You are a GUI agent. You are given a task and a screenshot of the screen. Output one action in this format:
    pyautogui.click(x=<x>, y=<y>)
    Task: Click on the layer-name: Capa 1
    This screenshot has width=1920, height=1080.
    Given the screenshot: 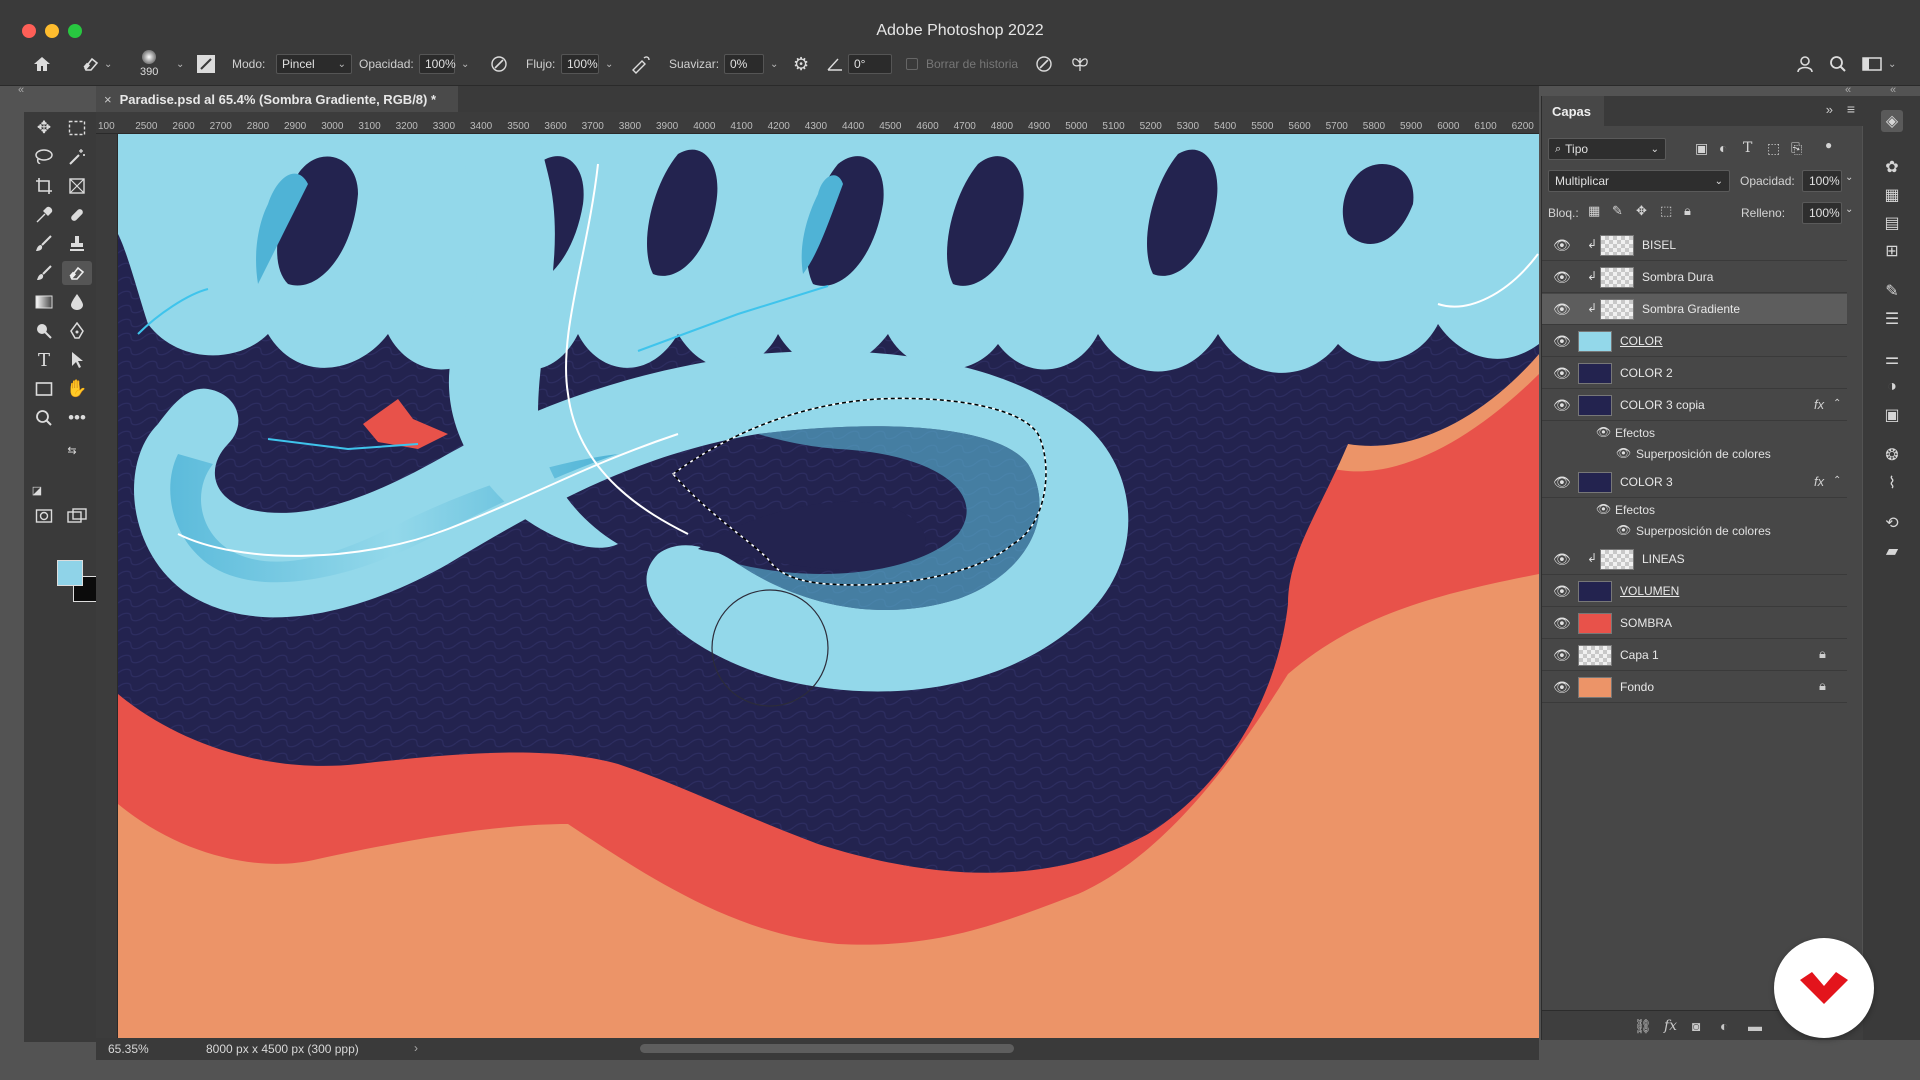 What is the action you would take?
    pyautogui.click(x=1639, y=655)
    